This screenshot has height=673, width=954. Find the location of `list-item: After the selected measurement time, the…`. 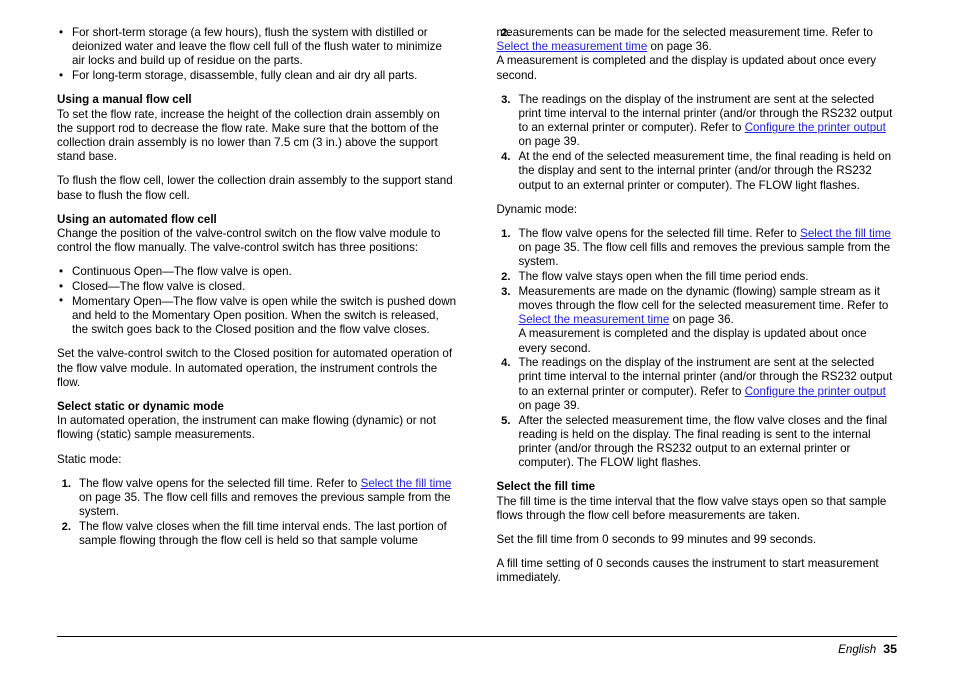

list-item: After the selected measurement time, the… is located at coordinates (697, 442).